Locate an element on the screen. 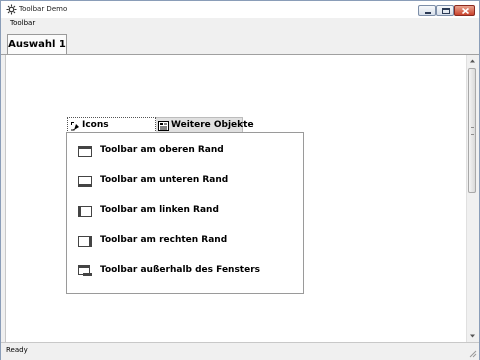 Image resolution: width=480 pixels, height=360 pixels. maximize-icon is located at coordinates (446, 11).